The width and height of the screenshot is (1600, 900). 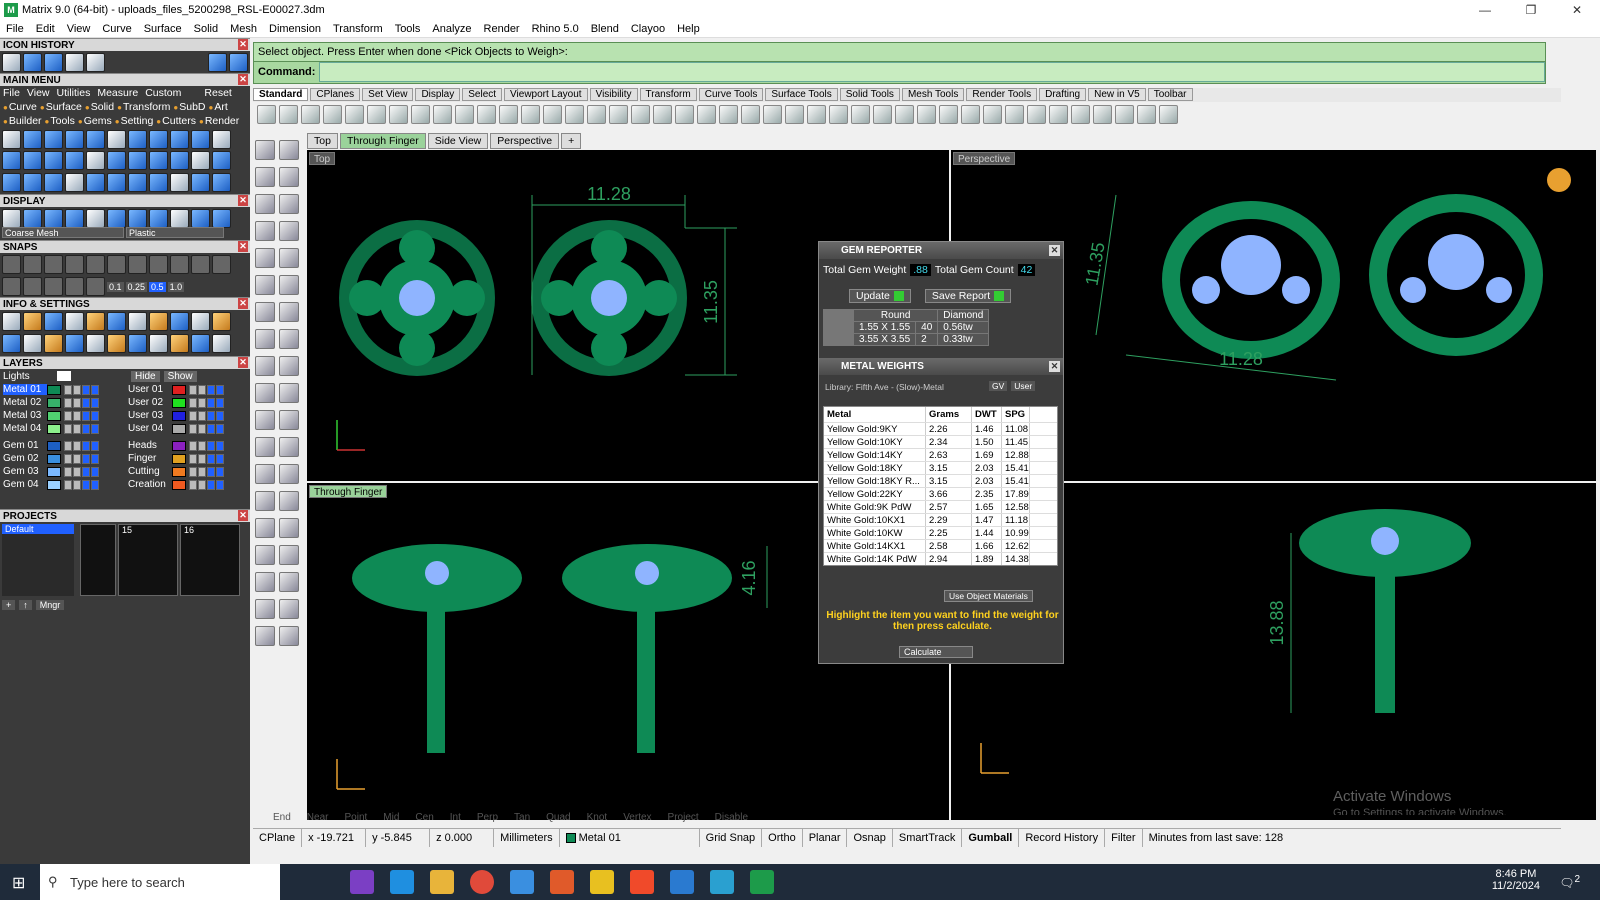 I want to click on menu-rhino5: Rhino 5.0, so click(x=555, y=29).